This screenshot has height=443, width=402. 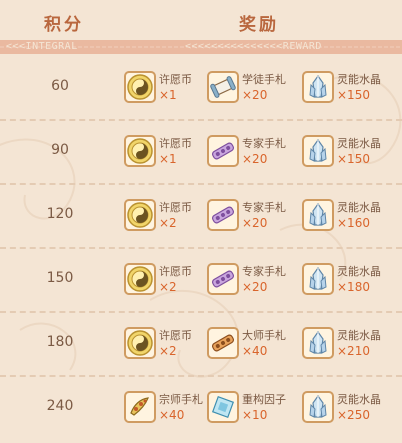 I want to click on item-count: ×180, so click(x=353, y=287).